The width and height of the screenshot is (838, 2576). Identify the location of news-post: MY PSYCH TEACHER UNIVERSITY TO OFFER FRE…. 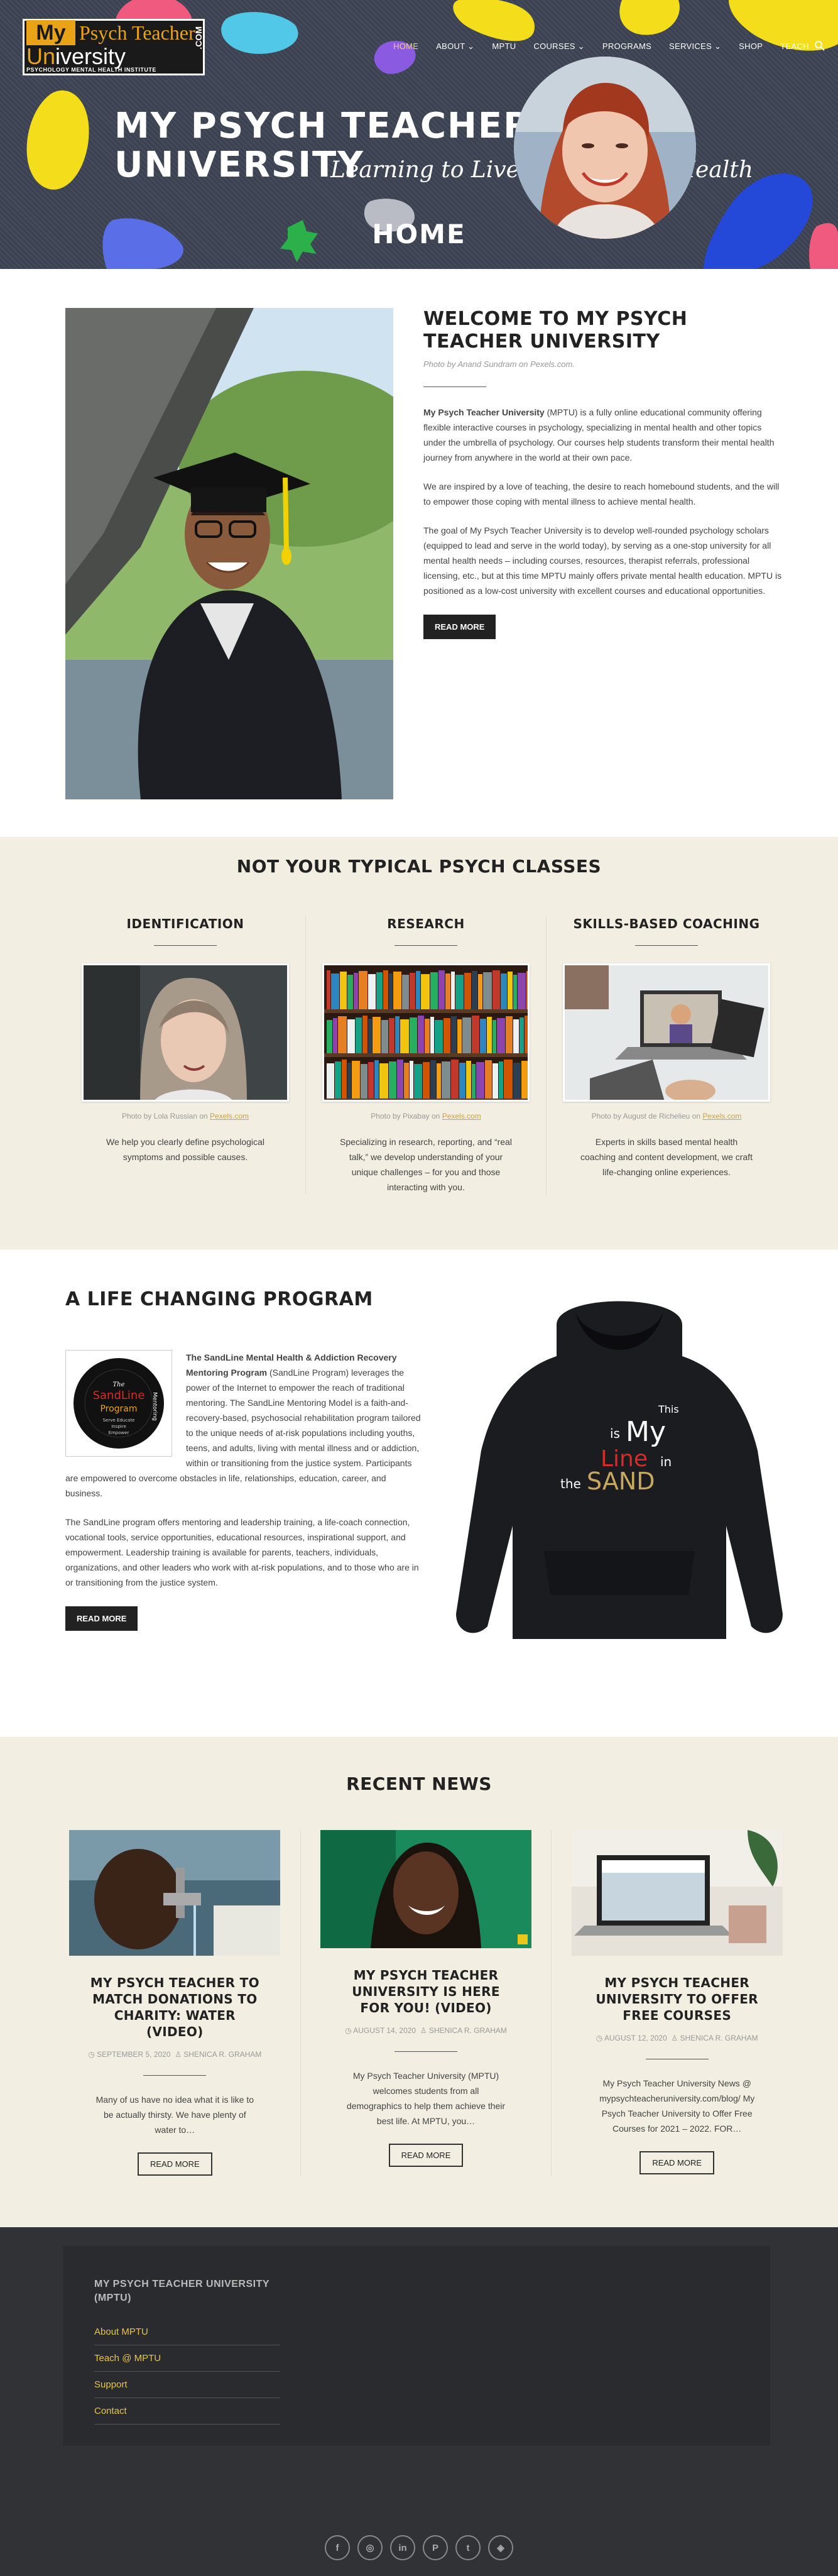
(669, 2003).